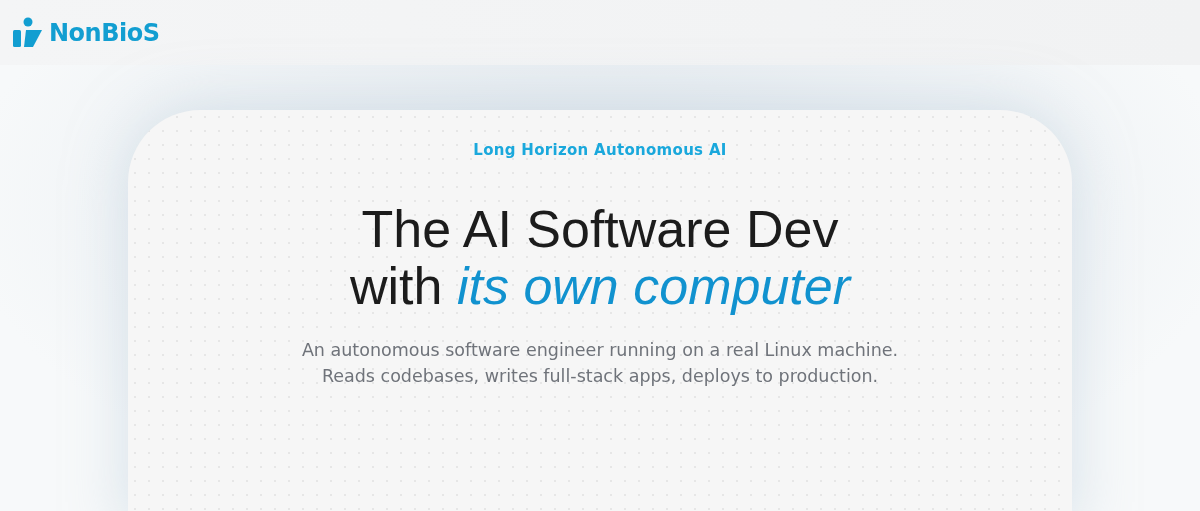  Describe the element at coordinates (600, 376) in the screenshot. I see `subtitle: Reads codebases, writes full-stack apps, deploys to production.` at that location.